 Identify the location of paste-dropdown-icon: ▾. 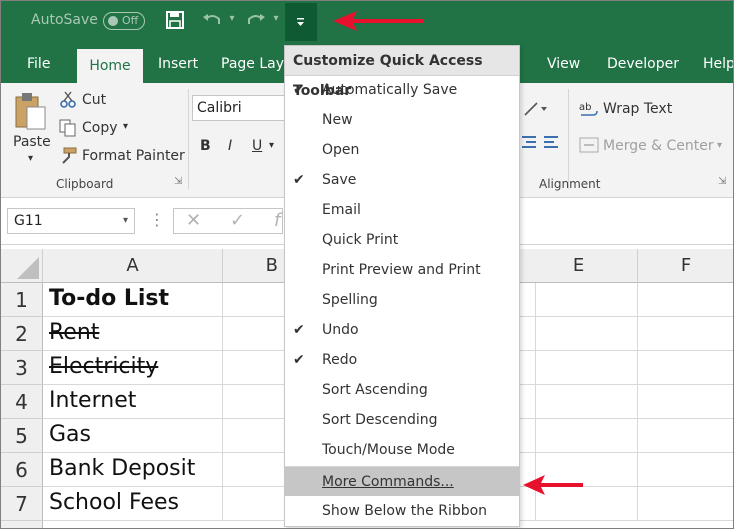
(30, 158).